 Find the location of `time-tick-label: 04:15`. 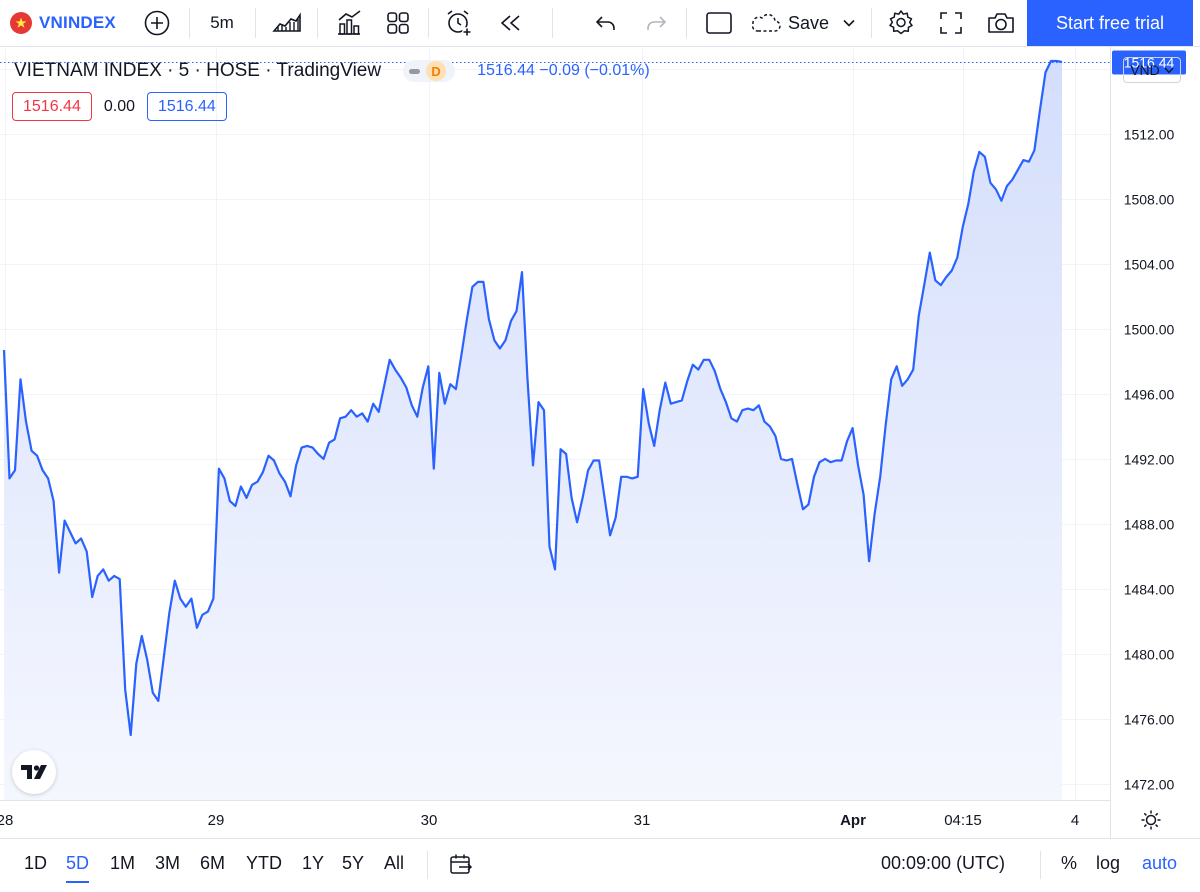

time-tick-label: 04:15 is located at coordinates (963, 820).